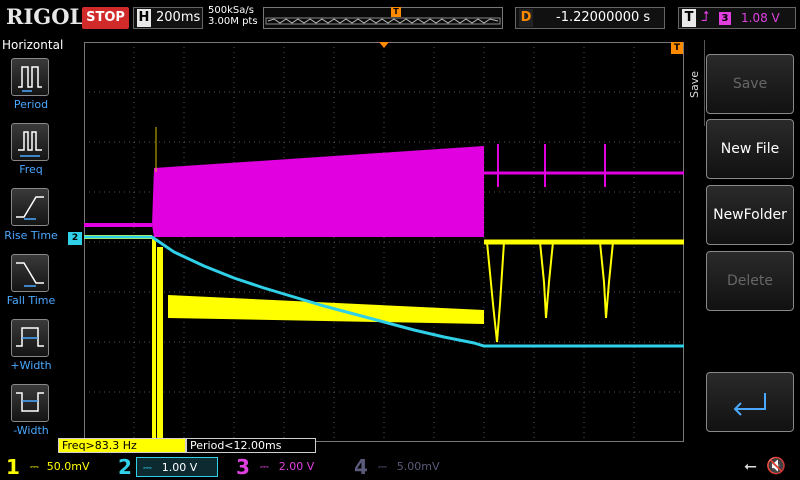 The image size is (800, 480). I want to click on ch2-ground-marker: 2, so click(75, 238).